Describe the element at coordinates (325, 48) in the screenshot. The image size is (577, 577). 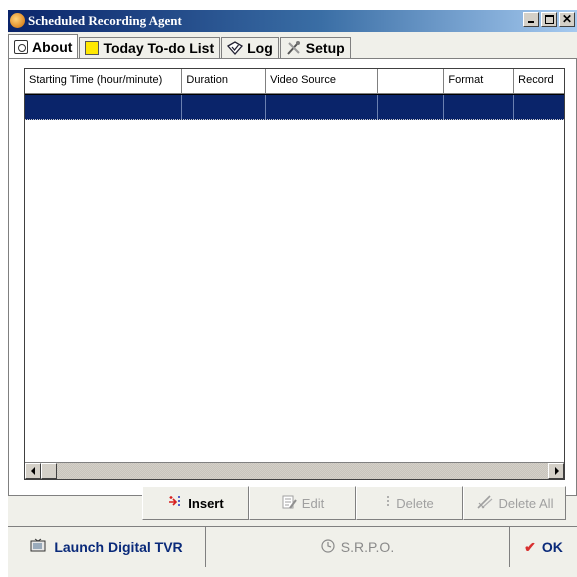
I see `tab-setup-label: Setup` at that location.